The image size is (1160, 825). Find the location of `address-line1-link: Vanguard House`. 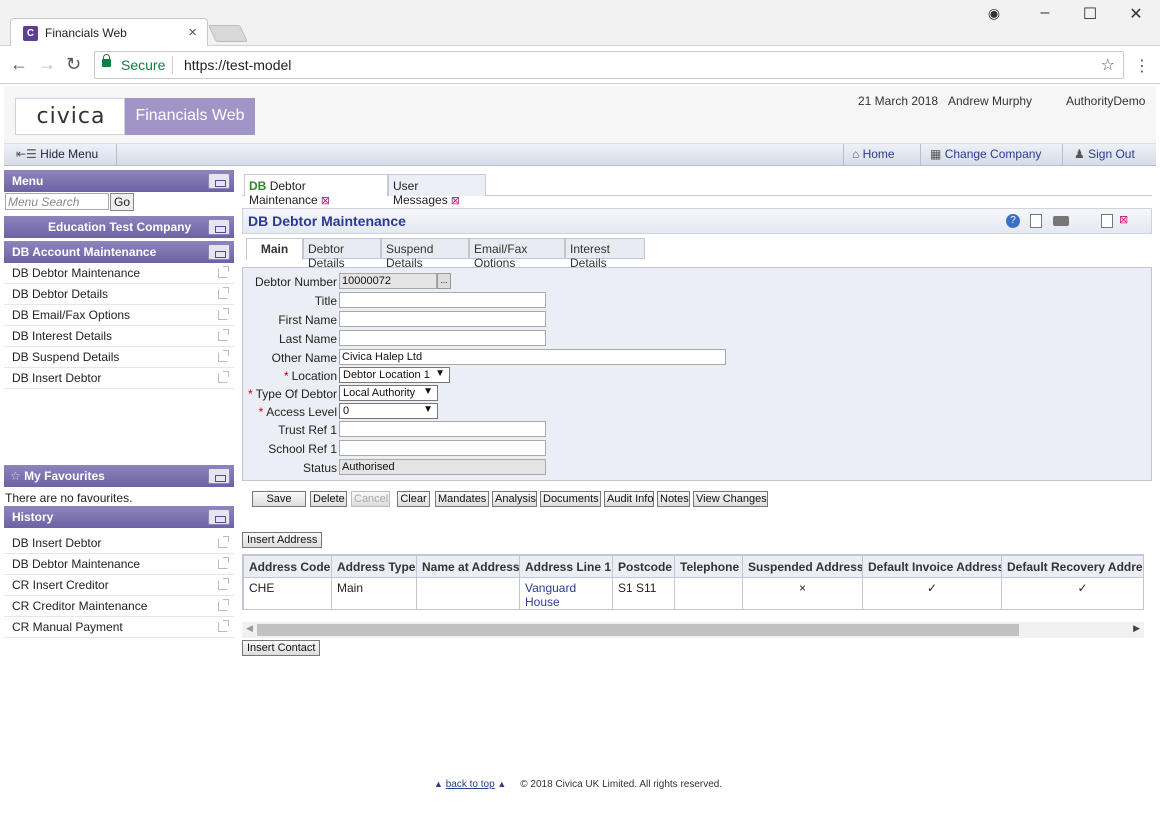

address-line1-link: Vanguard House is located at coordinates (566, 593).